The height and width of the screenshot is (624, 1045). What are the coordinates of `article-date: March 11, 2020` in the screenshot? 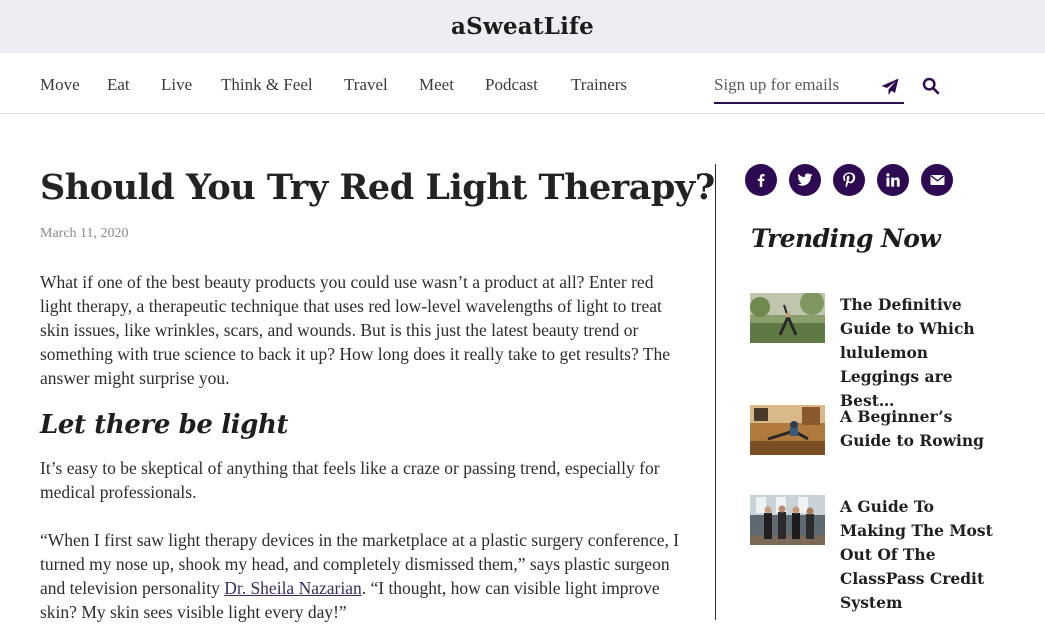 It's located at (84, 233).